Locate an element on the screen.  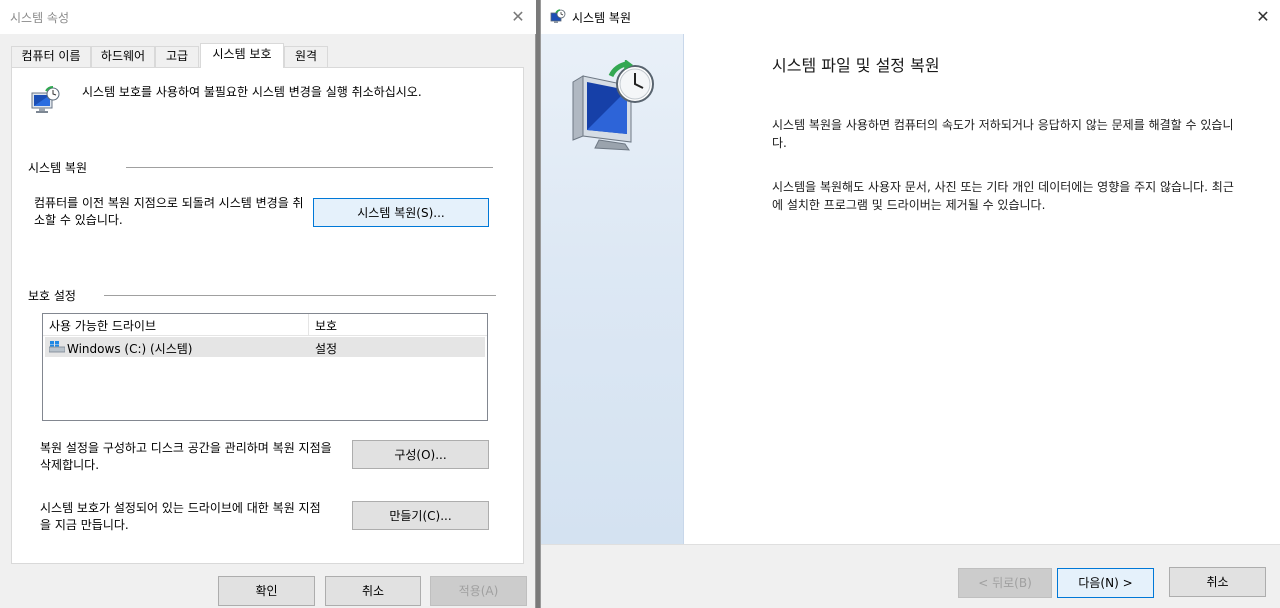
window-title: 시스템 복원 is located at coordinates (602, 18).